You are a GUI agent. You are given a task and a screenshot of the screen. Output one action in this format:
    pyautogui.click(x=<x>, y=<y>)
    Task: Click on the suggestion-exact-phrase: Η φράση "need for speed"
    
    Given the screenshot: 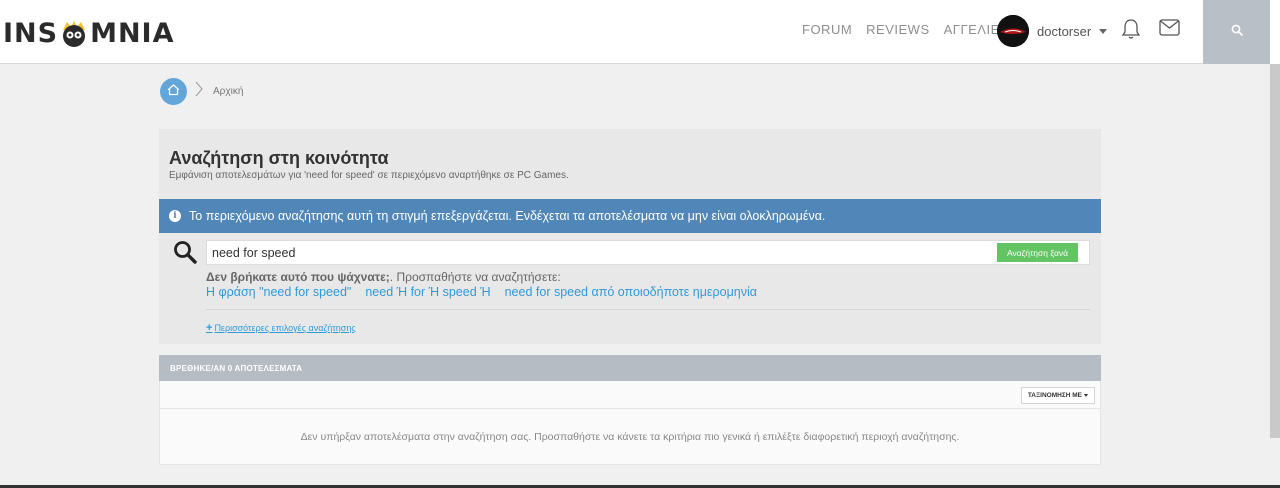 What is the action you would take?
    pyautogui.click(x=278, y=292)
    